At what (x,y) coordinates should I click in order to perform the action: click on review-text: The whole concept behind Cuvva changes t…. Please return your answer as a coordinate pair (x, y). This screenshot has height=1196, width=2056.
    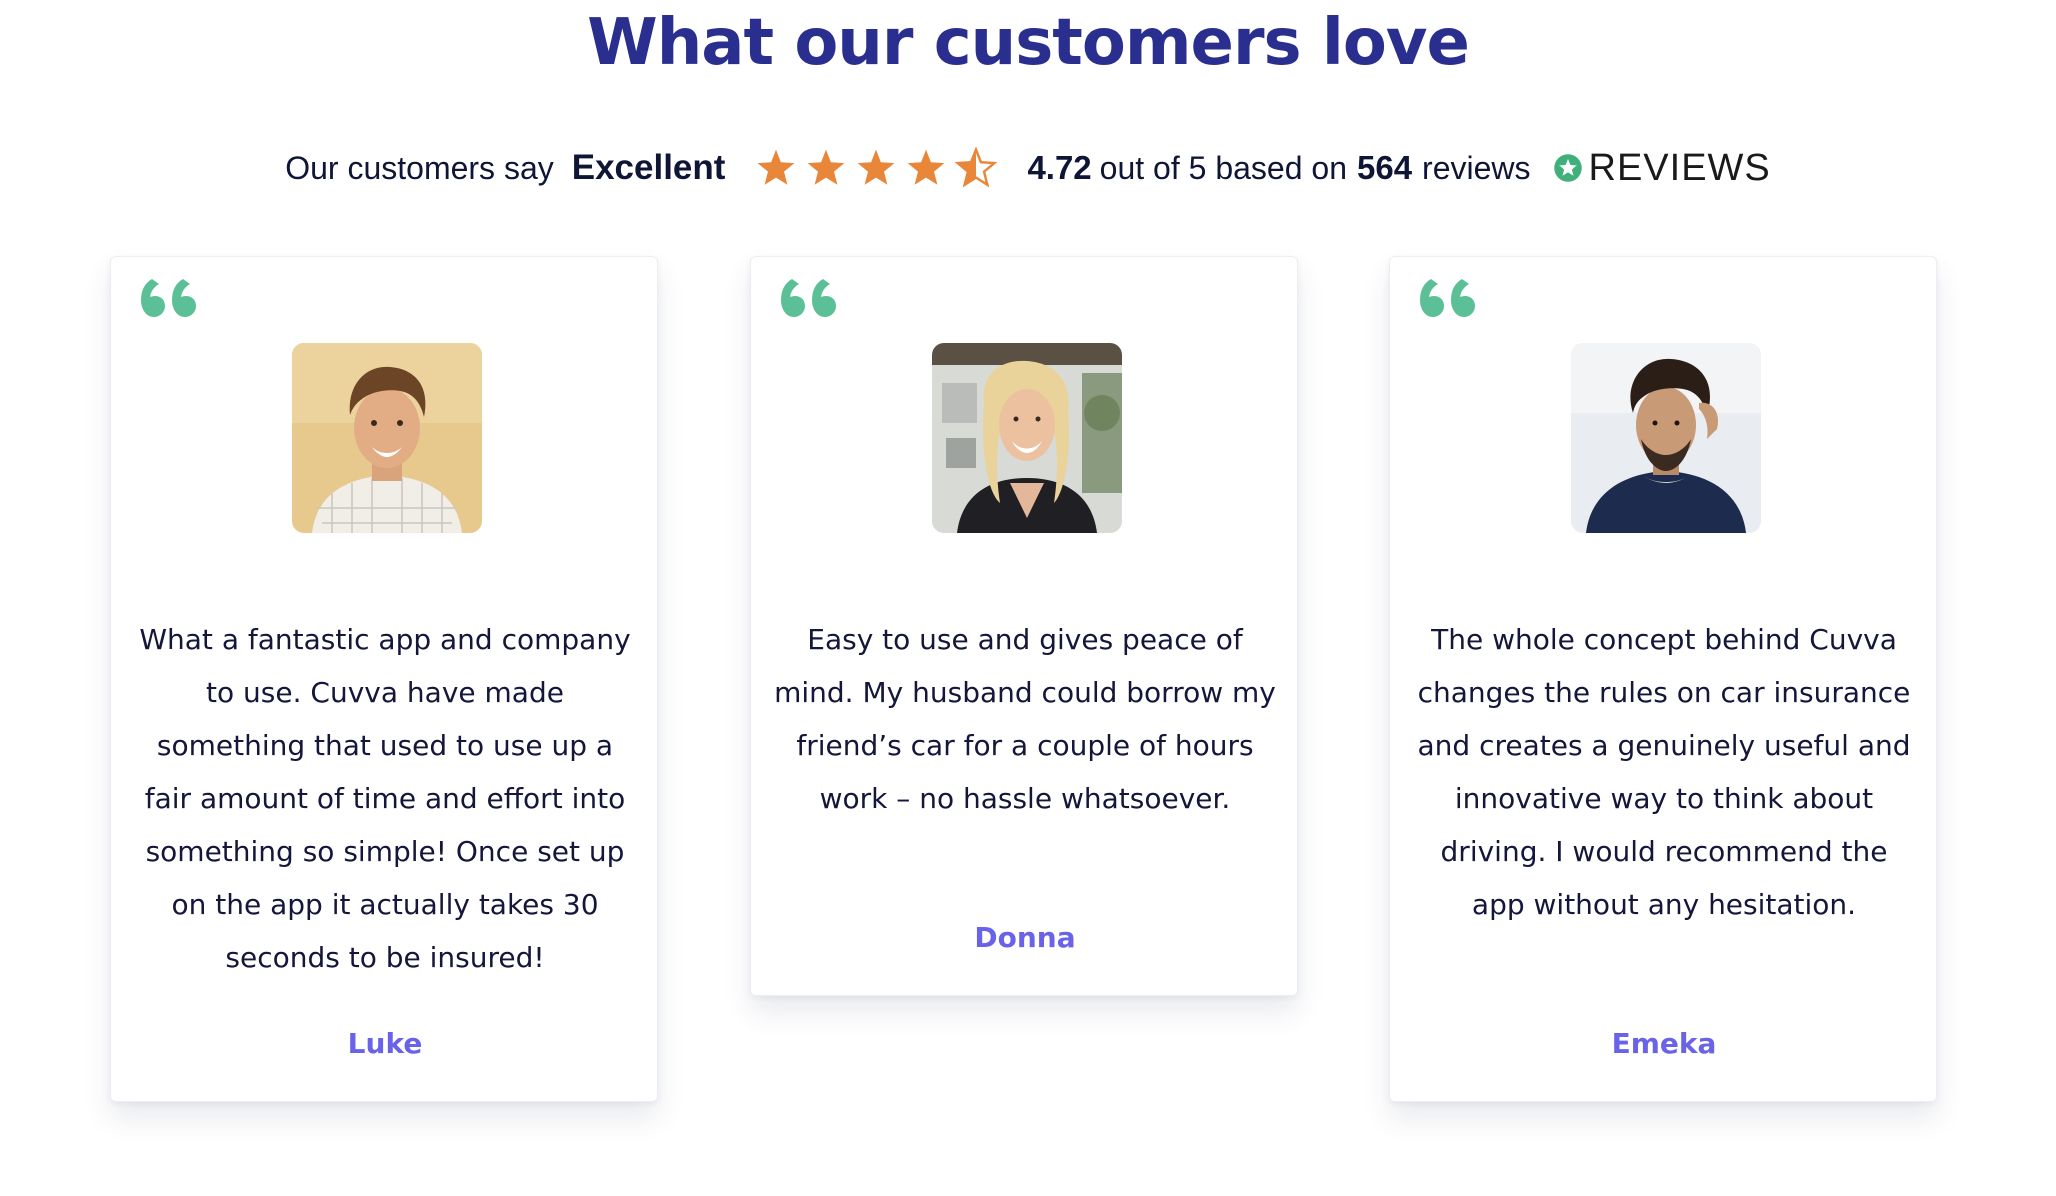
    Looking at the image, I should click on (1664, 772).